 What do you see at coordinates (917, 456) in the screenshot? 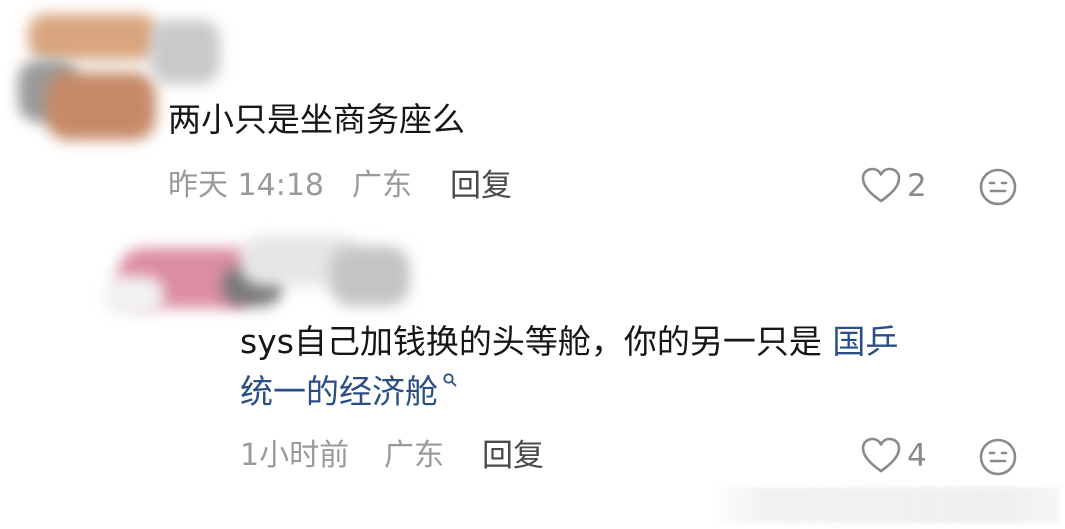
I see `like-count: 4` at bounding box center [917, 456].